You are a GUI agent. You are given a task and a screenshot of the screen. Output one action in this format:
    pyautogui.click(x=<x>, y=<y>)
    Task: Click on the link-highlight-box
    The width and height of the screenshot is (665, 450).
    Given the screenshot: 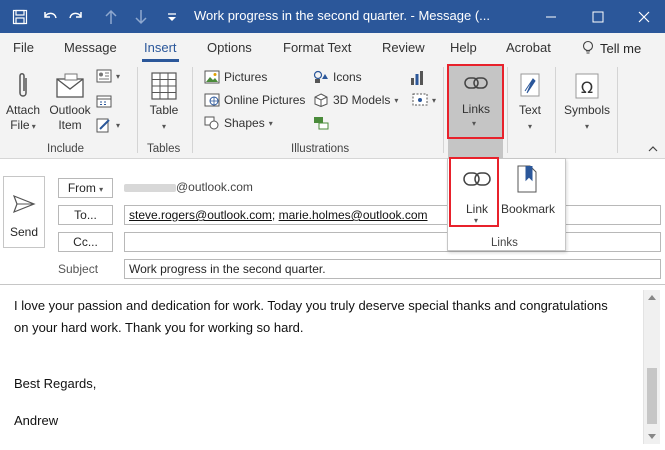 What is the action you would take?
    pyautogui.click(x=474, y=192)
    